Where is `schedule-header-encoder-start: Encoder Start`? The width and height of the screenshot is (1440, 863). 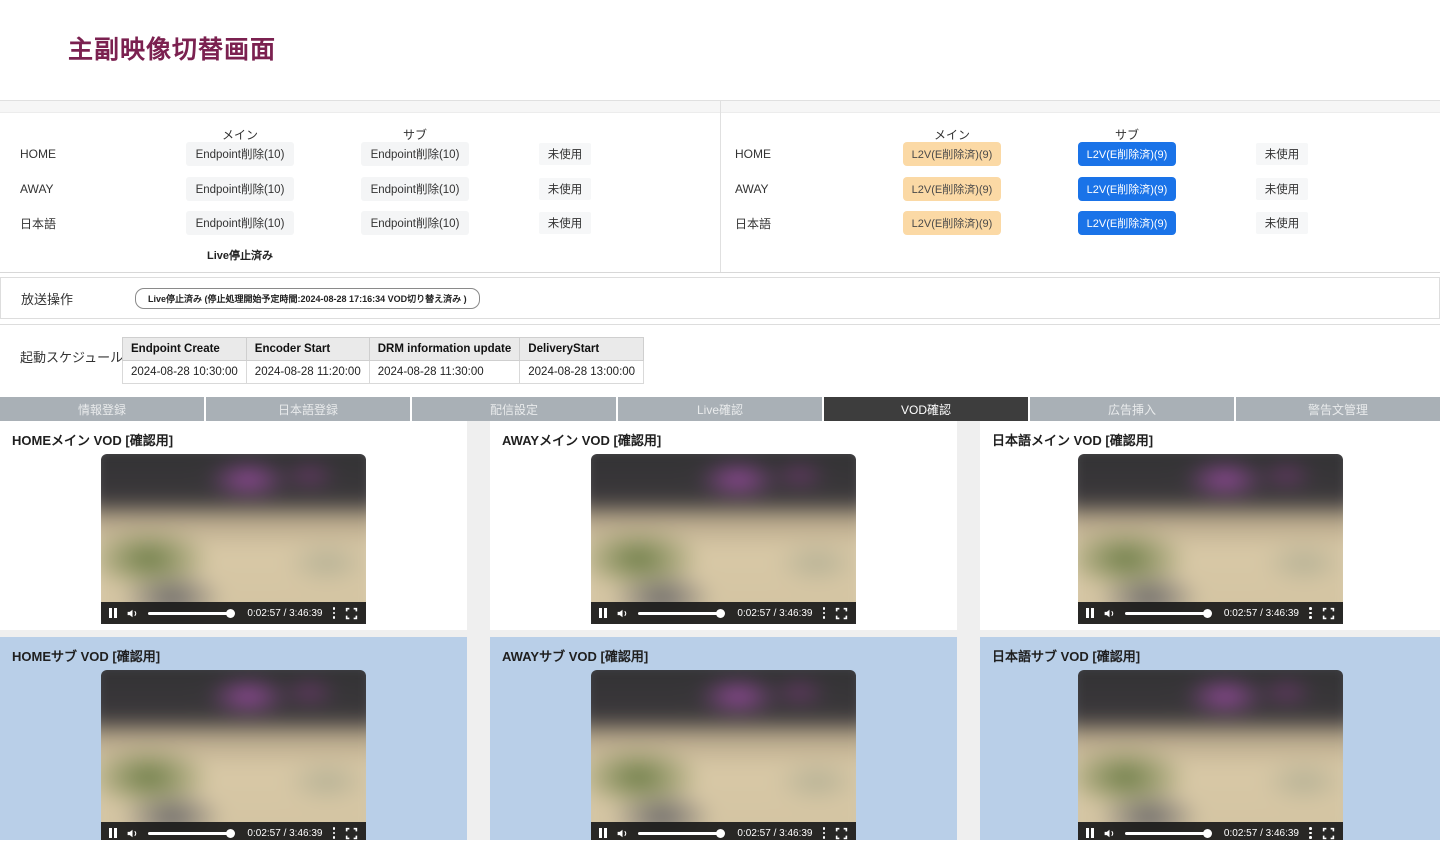 schedule-header-encoder-start: Encoder Start is located at coordinates (307, 349).